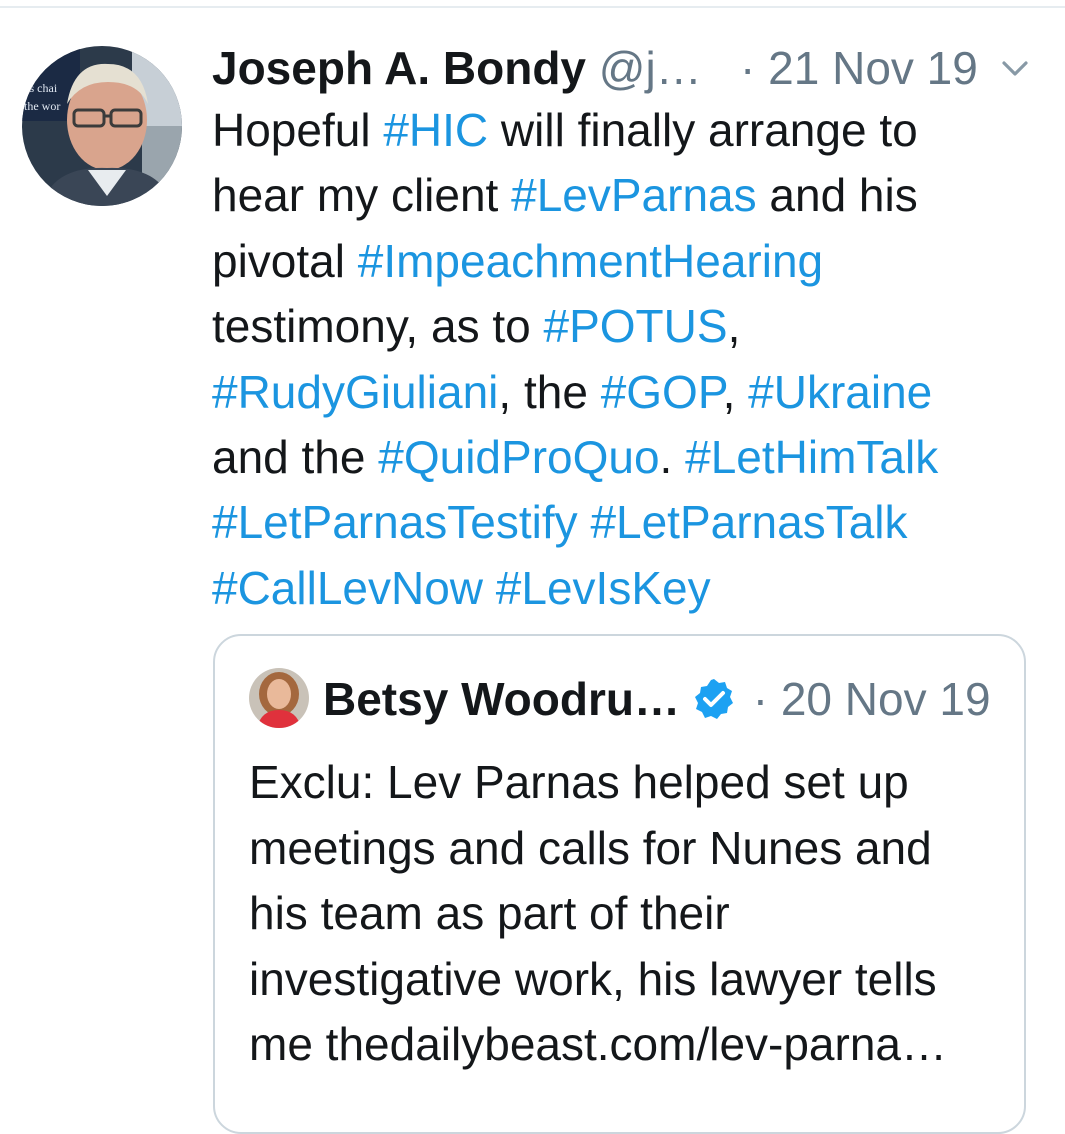 The height and width of the screenshot is (1134, 1065). I want to click on tweet-text-line: #RudyGiuliani, the #GOP, #Ukraine, so click(627, 392).